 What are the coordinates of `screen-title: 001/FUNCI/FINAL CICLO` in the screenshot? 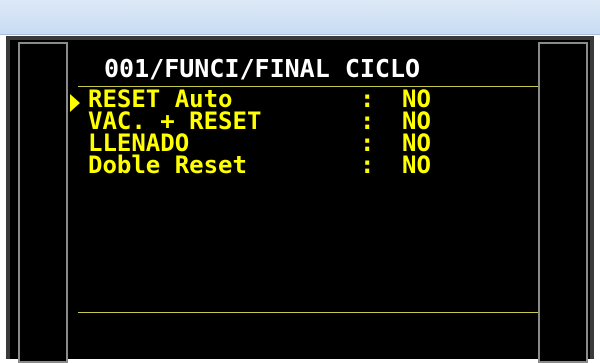 It's located at (262, 68).